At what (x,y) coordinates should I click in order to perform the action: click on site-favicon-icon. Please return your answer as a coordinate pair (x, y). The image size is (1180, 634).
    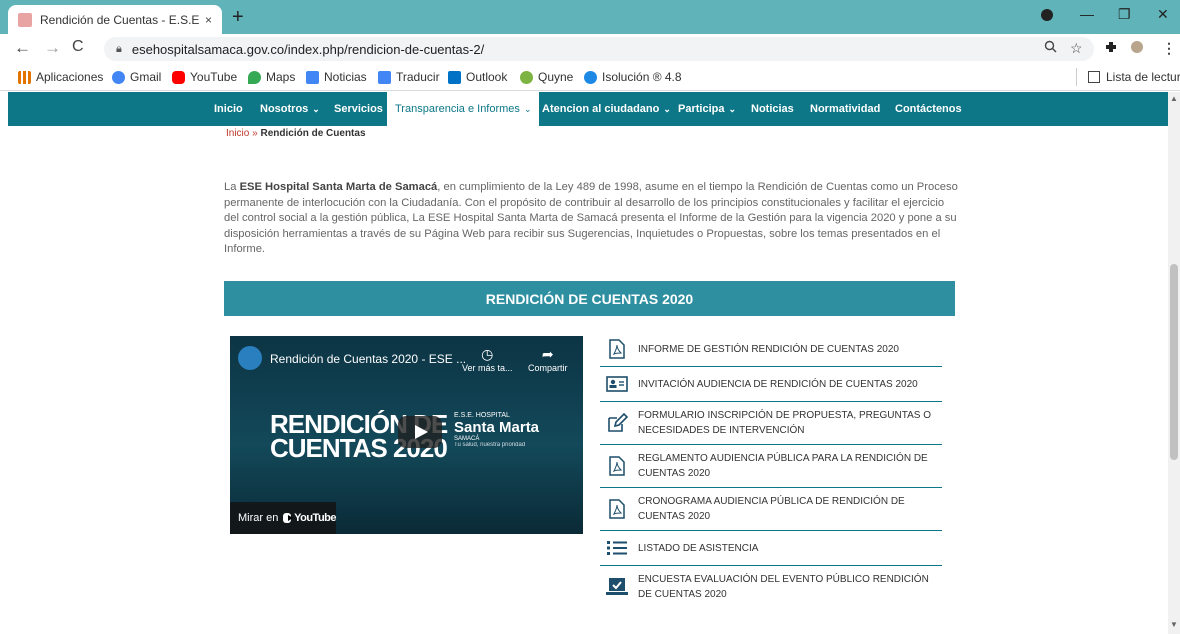
    Looking at the image, I should click on (25, 19).